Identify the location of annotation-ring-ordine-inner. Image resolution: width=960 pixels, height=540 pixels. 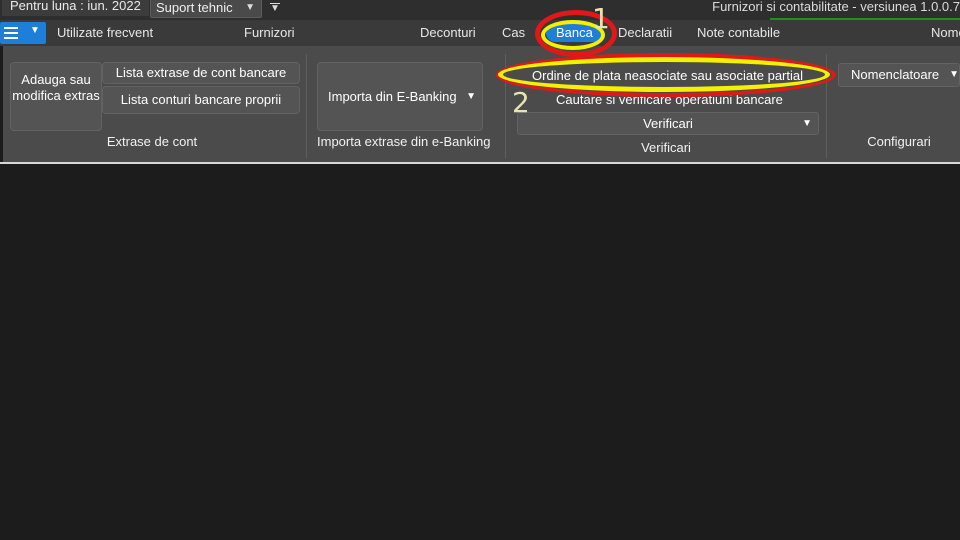
(664, 74).